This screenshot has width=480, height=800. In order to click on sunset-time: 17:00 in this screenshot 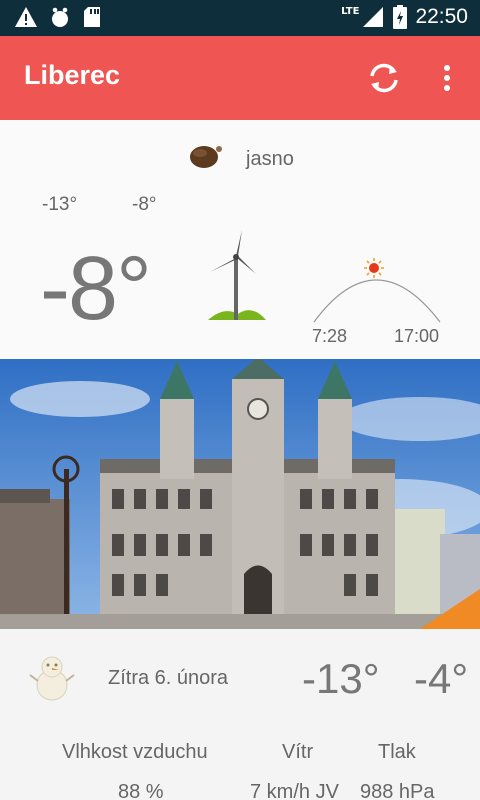, I will do `click(417, 336)`.